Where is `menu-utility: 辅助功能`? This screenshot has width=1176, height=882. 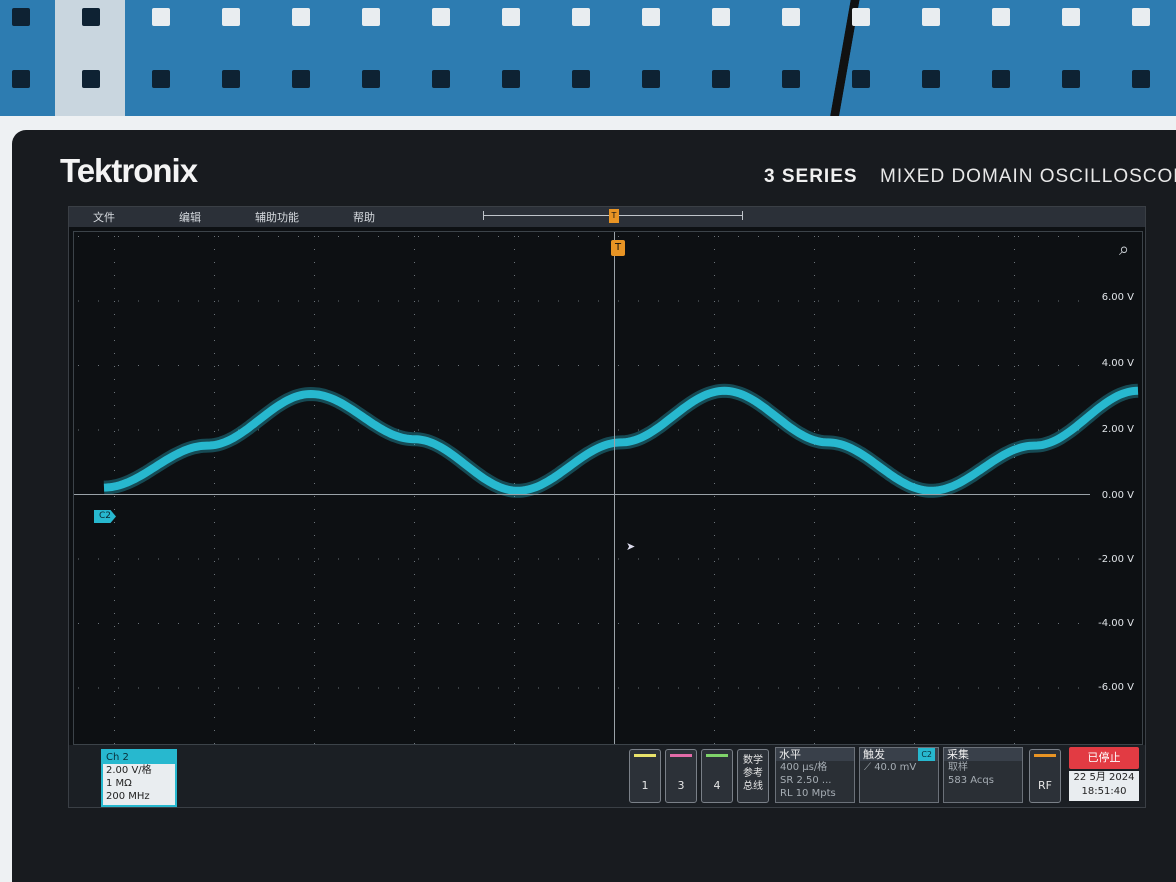
menu-utility: 辅助功能 is located at coordinates (277, 217).